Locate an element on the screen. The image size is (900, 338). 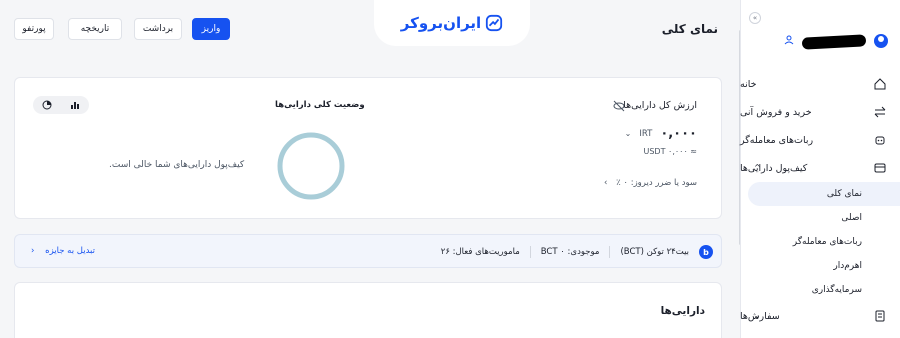
bar-chart-icon is located at coordinates (75, 105).